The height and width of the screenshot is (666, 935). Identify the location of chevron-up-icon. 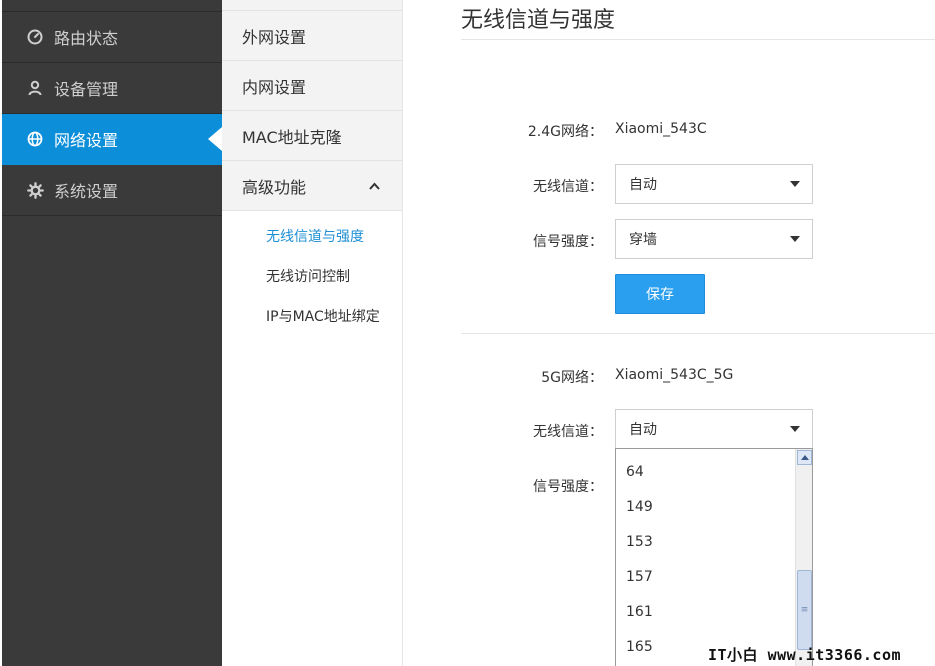
(374, 186).